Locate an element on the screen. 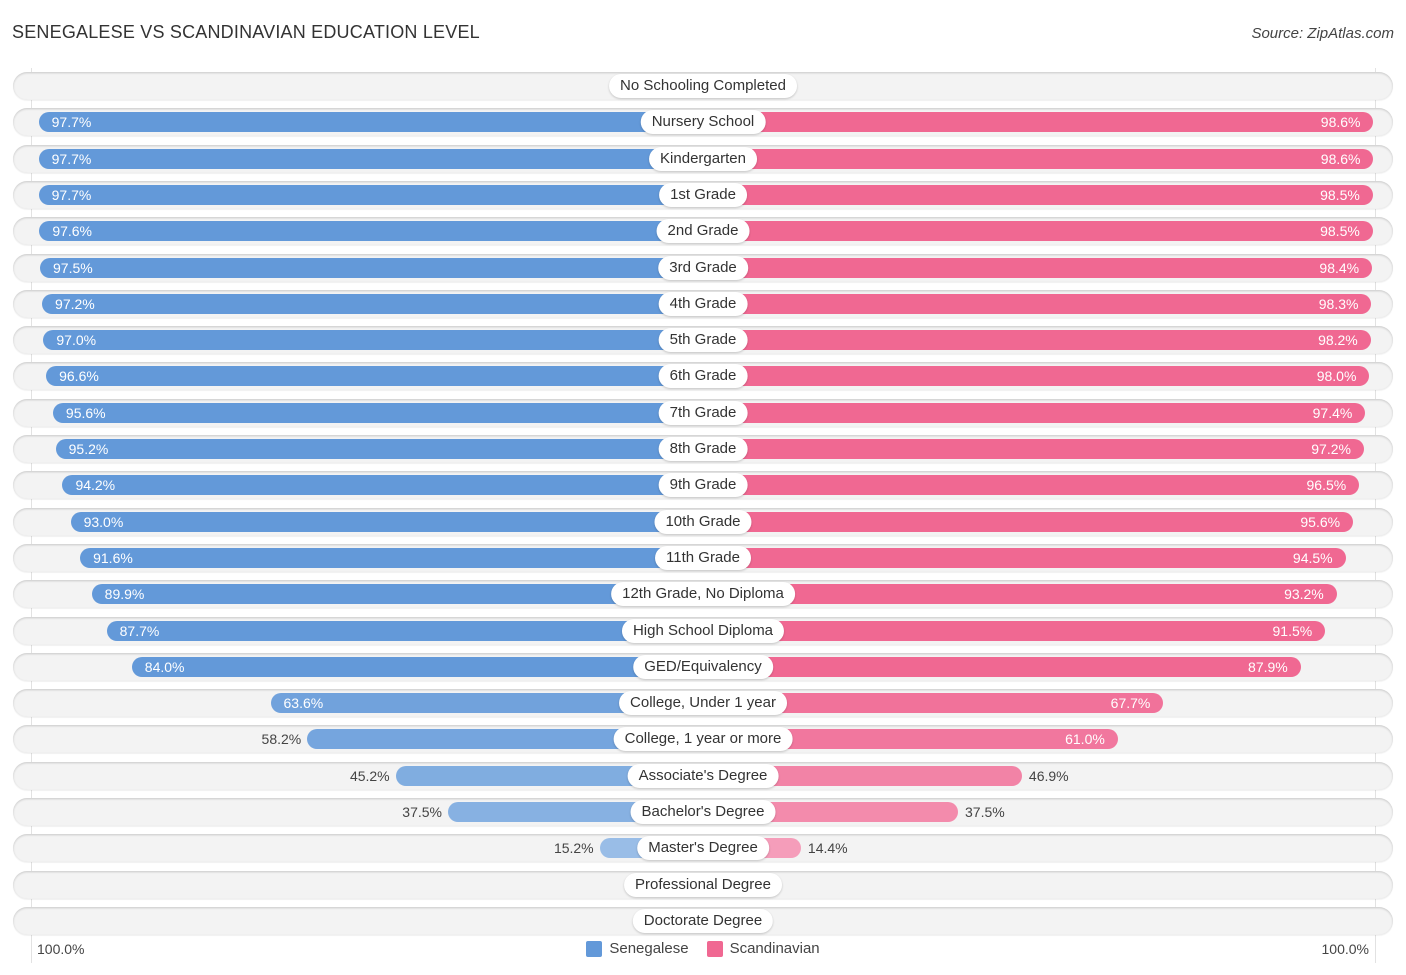  value-label-senegalese: 87.7% is located at coordinates (139, 630).